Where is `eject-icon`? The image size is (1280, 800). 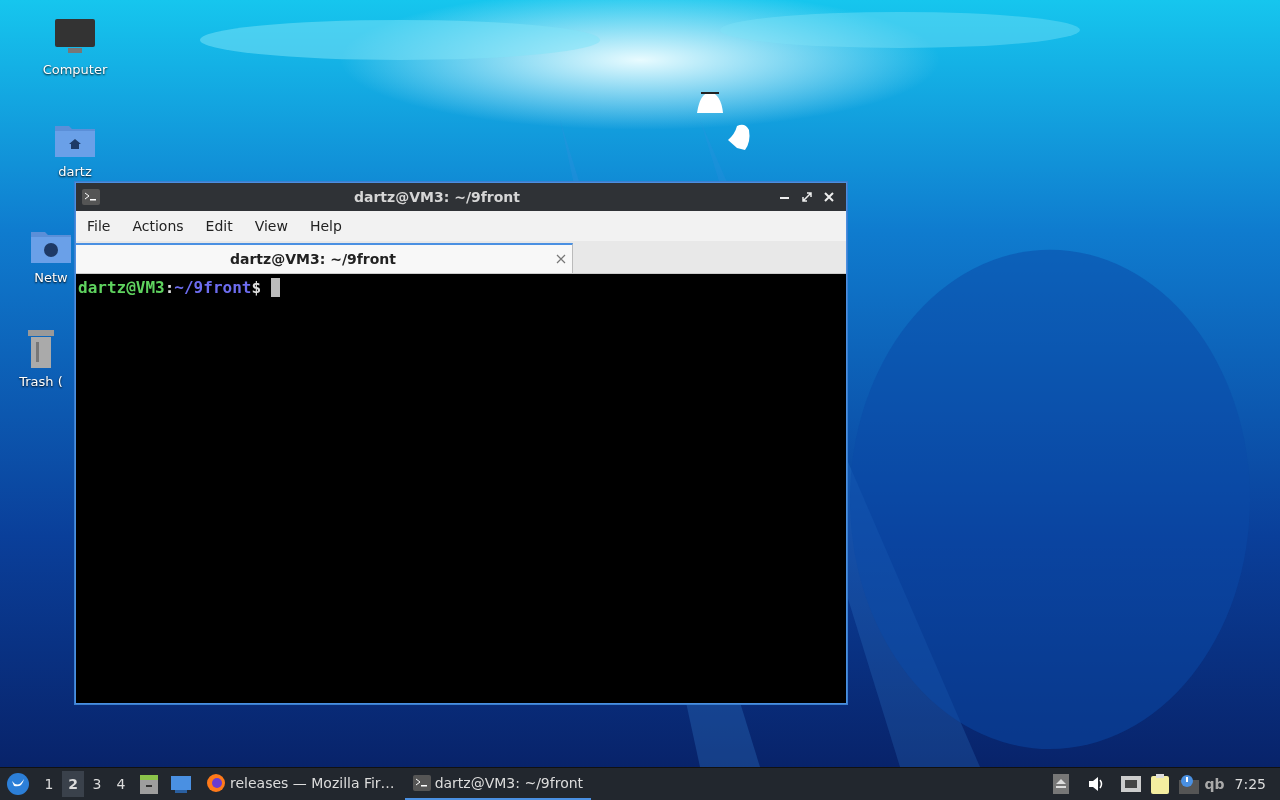
eject-icon is located at coordinates (1060, 784).